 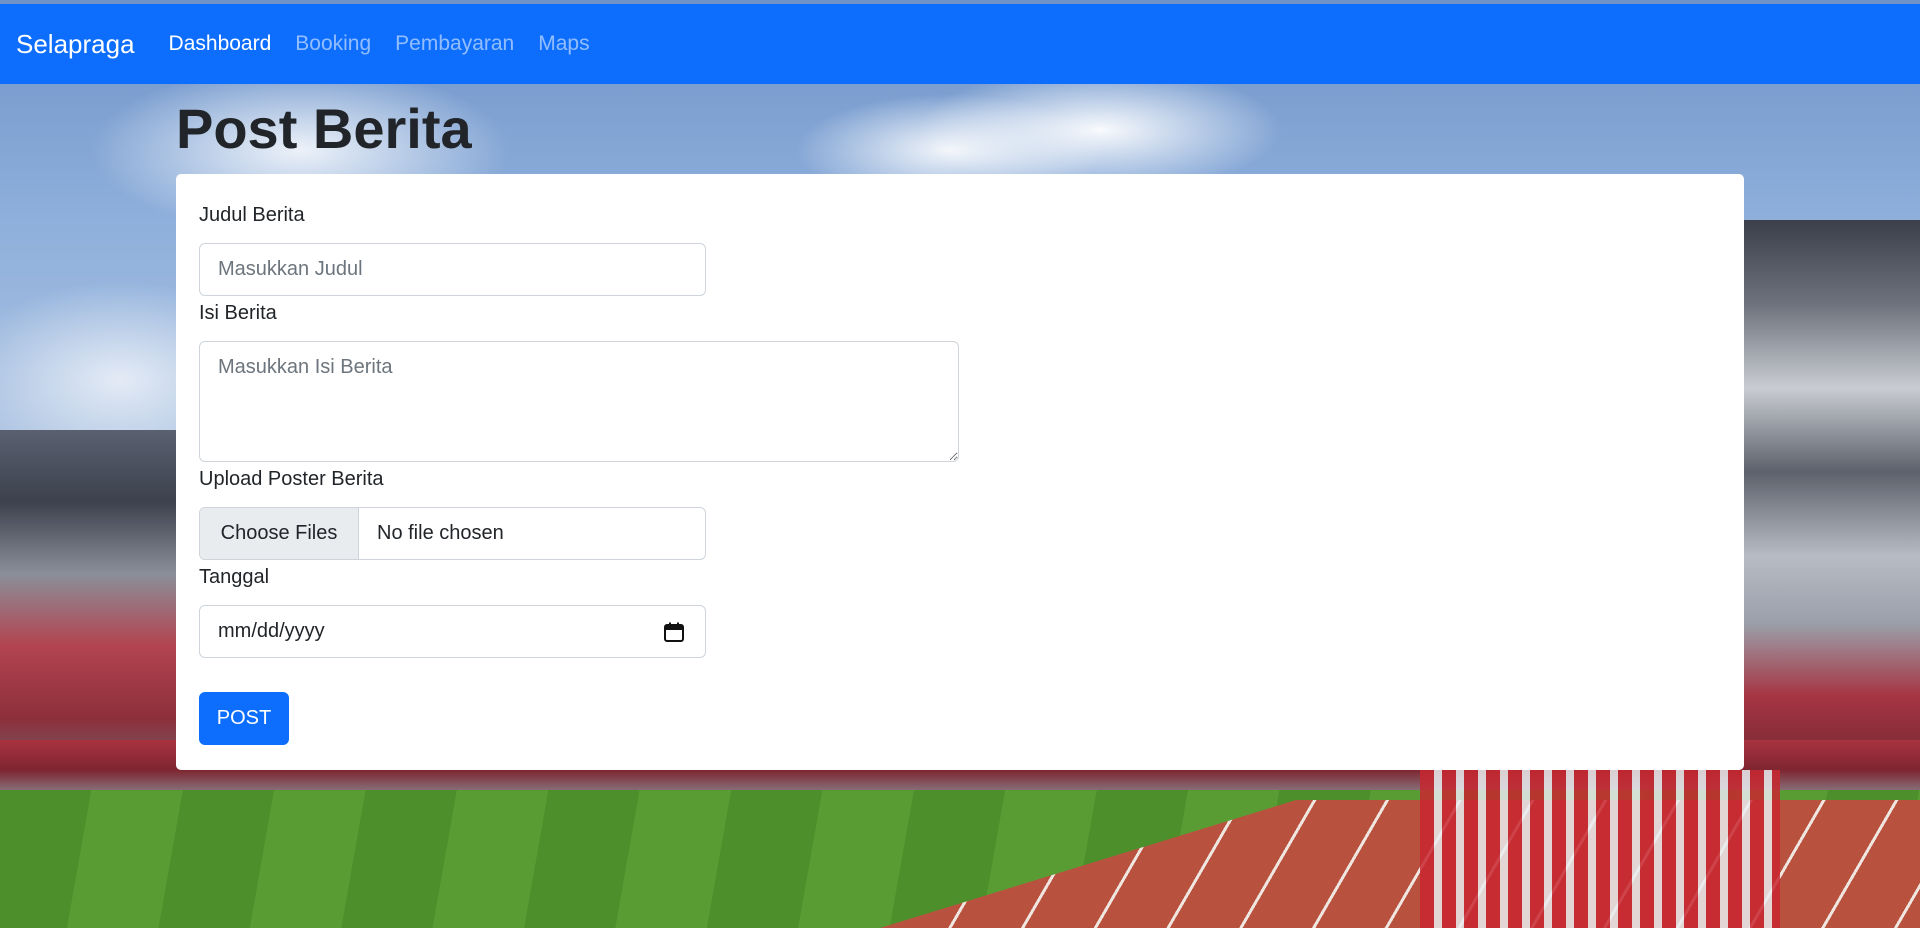 I want to click on upload-label: Upload Poster Berita, so click(x=291, y=479).